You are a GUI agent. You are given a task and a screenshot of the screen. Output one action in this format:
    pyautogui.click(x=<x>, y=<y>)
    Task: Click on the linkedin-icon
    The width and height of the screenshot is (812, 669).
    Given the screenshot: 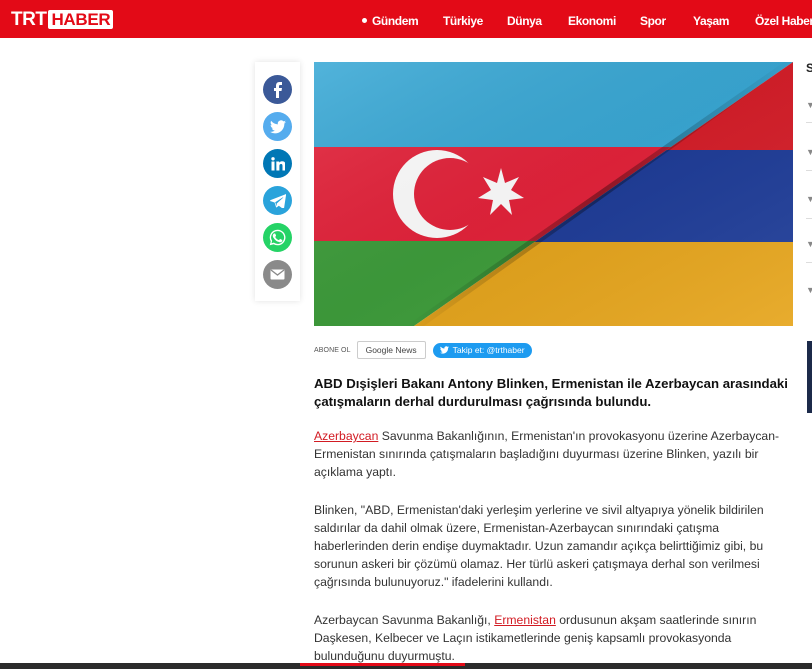 What is the action you would take?
    pyautogui.click(x=277, y=163)
    